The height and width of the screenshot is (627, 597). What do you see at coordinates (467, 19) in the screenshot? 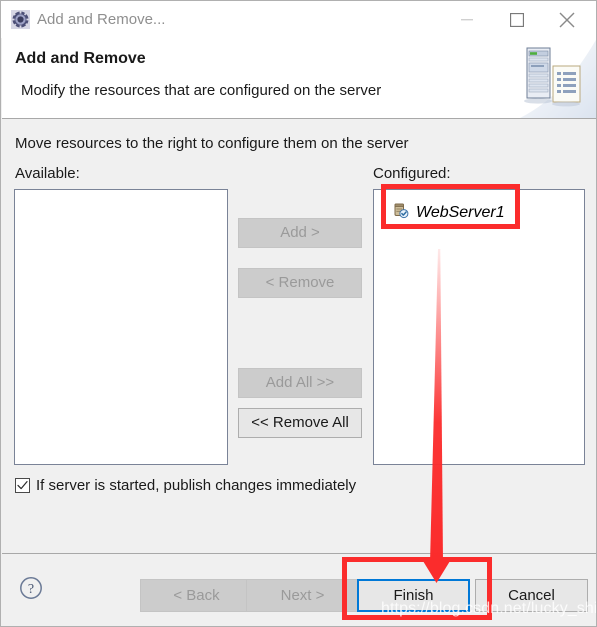
I see `minimize-icon` at bounding box center [467, 19].